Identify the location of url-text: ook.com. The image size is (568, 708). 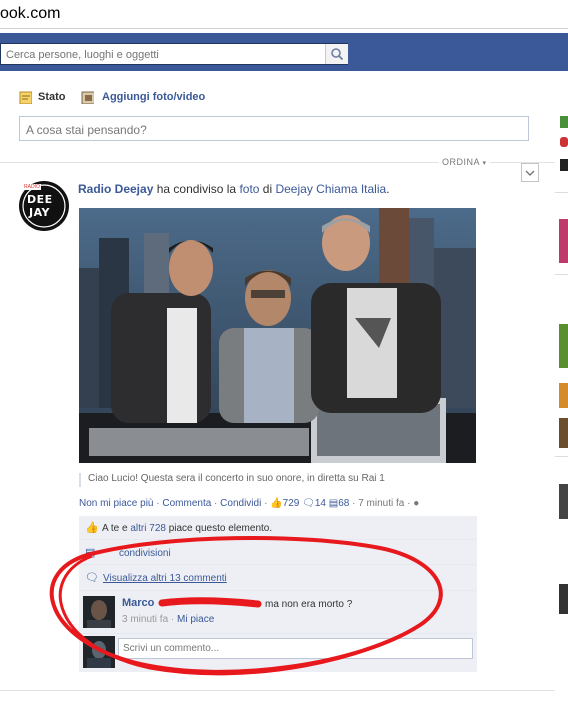
(30, 13).